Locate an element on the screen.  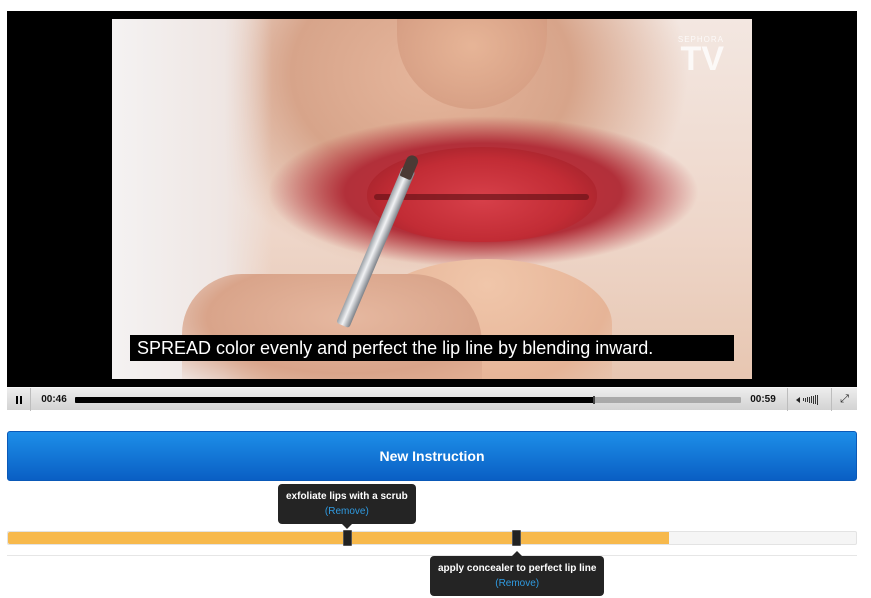
speaker-icon is located at coordinates (798, 399).